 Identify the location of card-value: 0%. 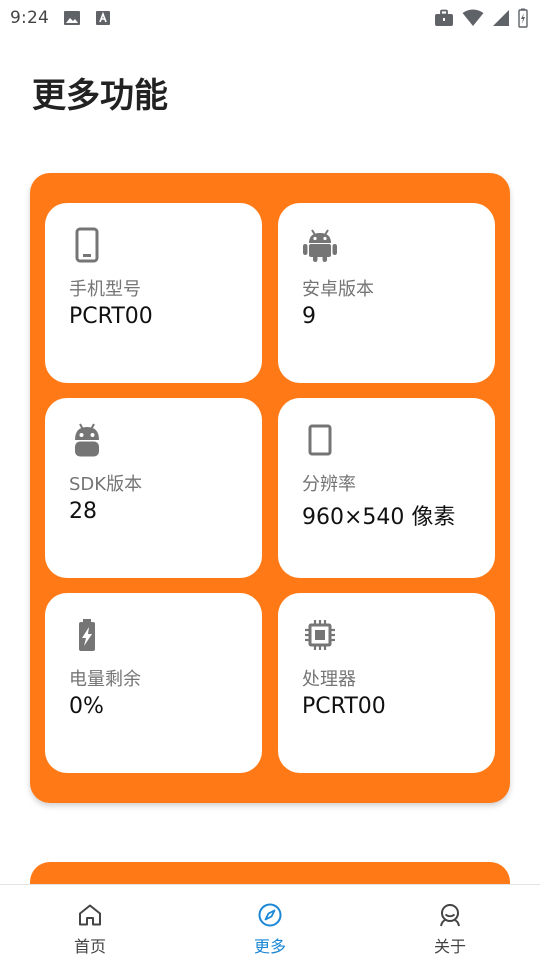
(86, 706).